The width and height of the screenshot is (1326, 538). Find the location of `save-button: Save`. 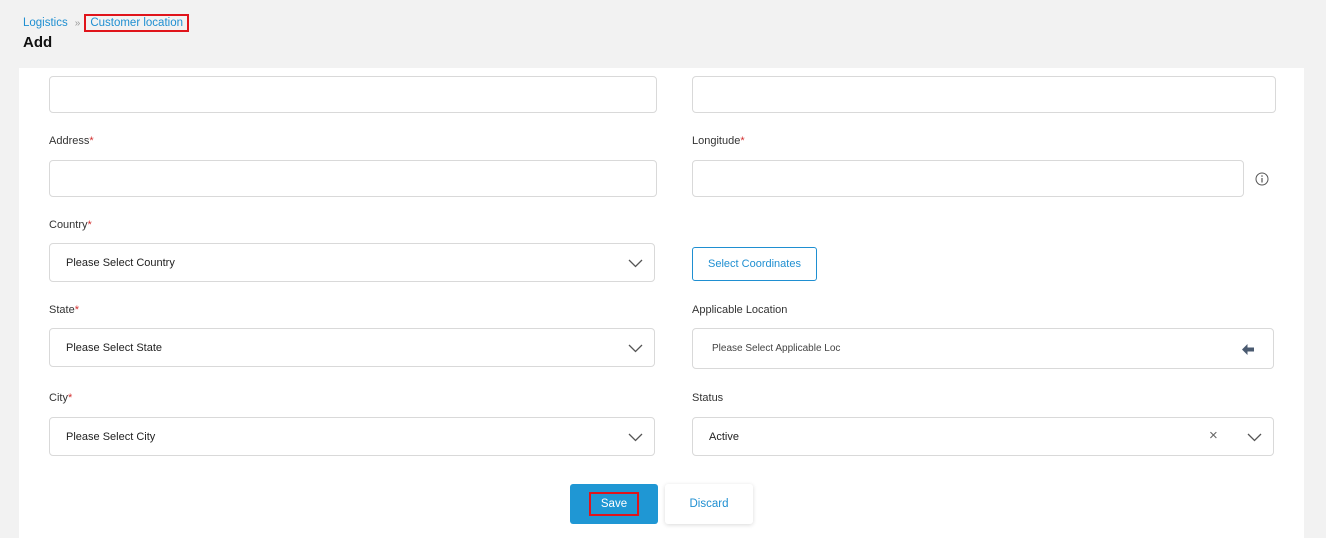

save-button: Save is located at coordinates (614, 504).